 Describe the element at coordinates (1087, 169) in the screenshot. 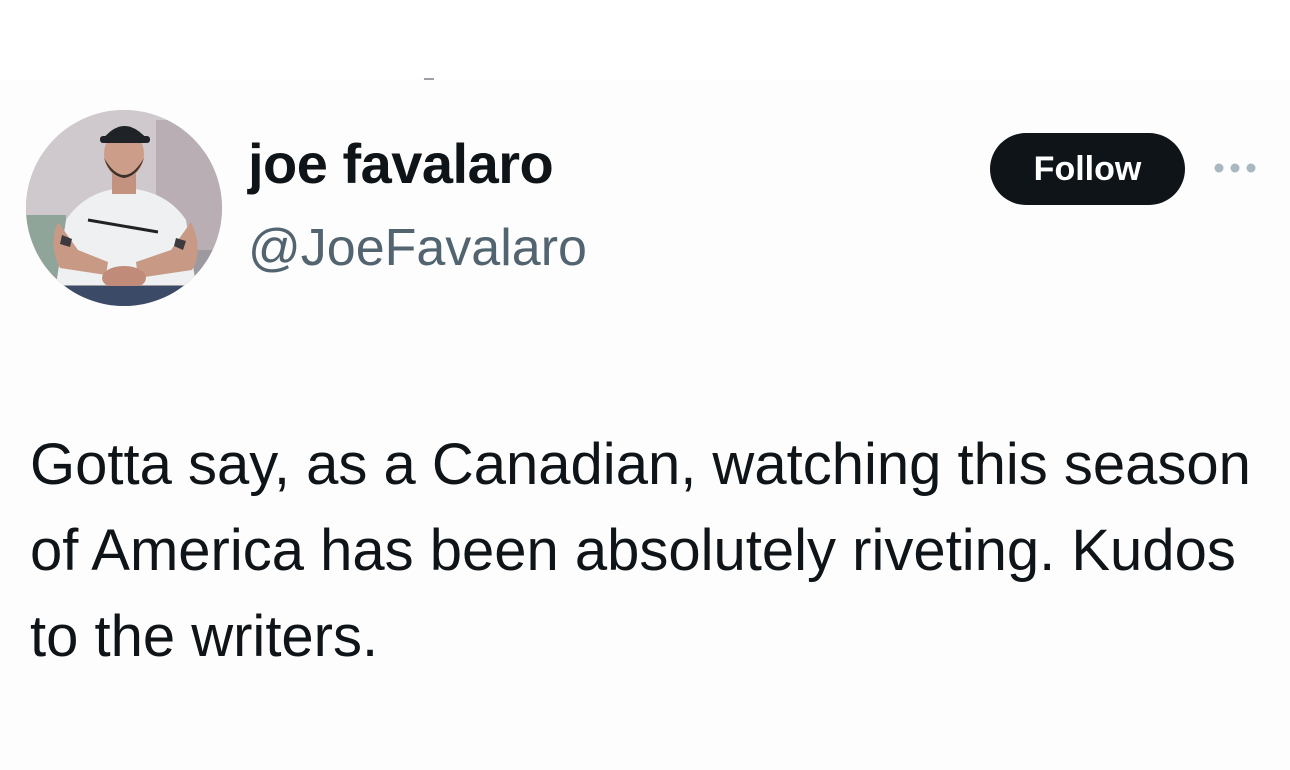

I see `follow-button: Follow` at that location.